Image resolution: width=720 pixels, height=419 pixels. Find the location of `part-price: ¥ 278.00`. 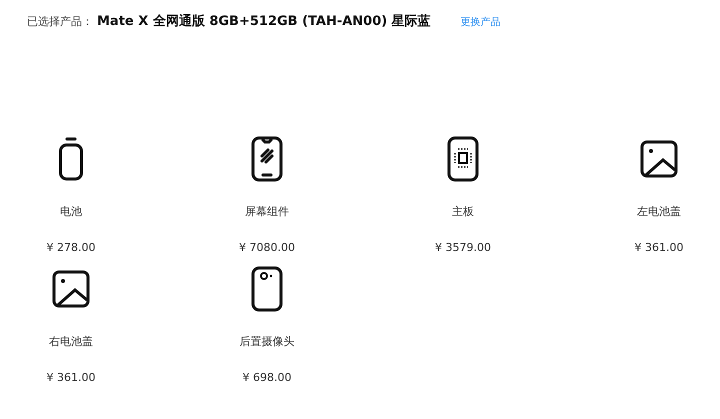

part-price: ¥ 278.00 is located at coordinates (71, 247).